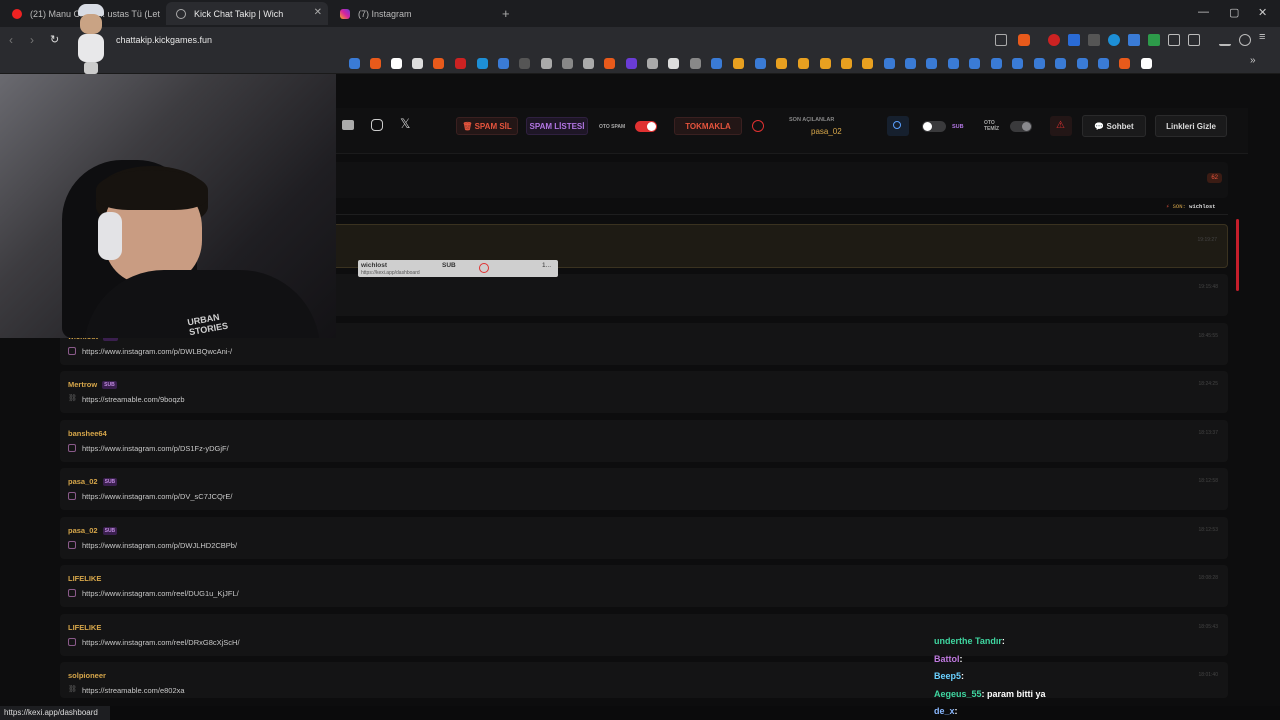 The height and width of the screenshot is (720, 1280). What do you see at coordinates (92, 385) in the screenshot?
I see `message-username: Mertrow SUB` at bounding box center [92, 385].